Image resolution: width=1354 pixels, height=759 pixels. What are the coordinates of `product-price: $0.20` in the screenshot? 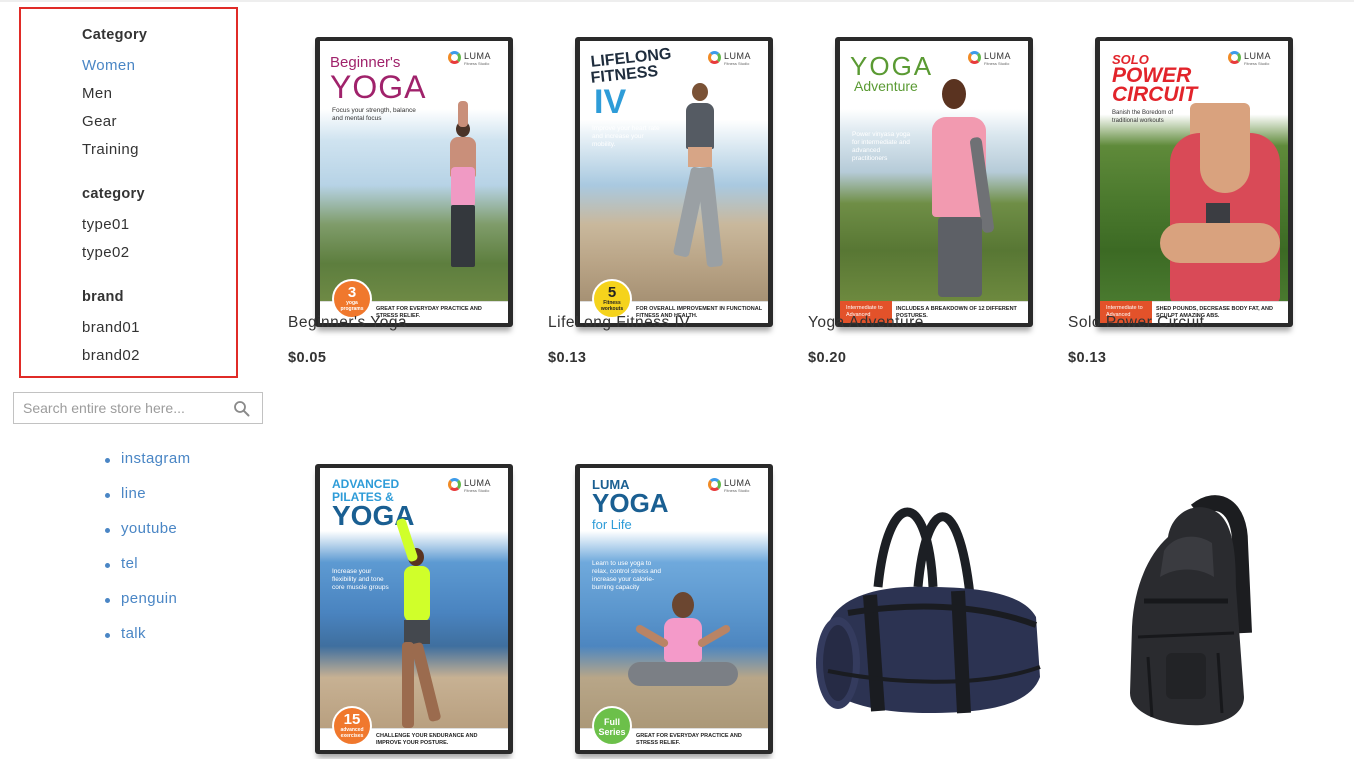 It's located at (827, 358).